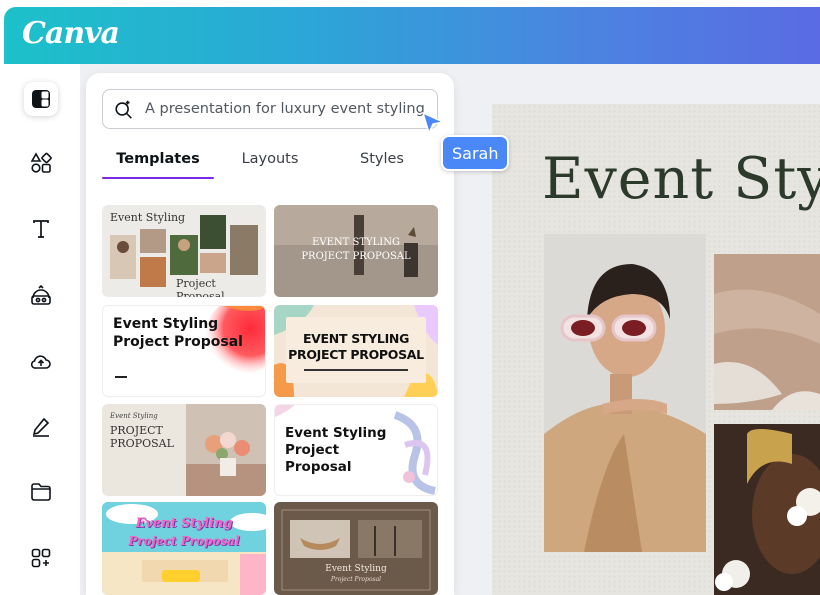  I want to click on search-placeholder: A presentation for luxury event styling, so click(285, 109).